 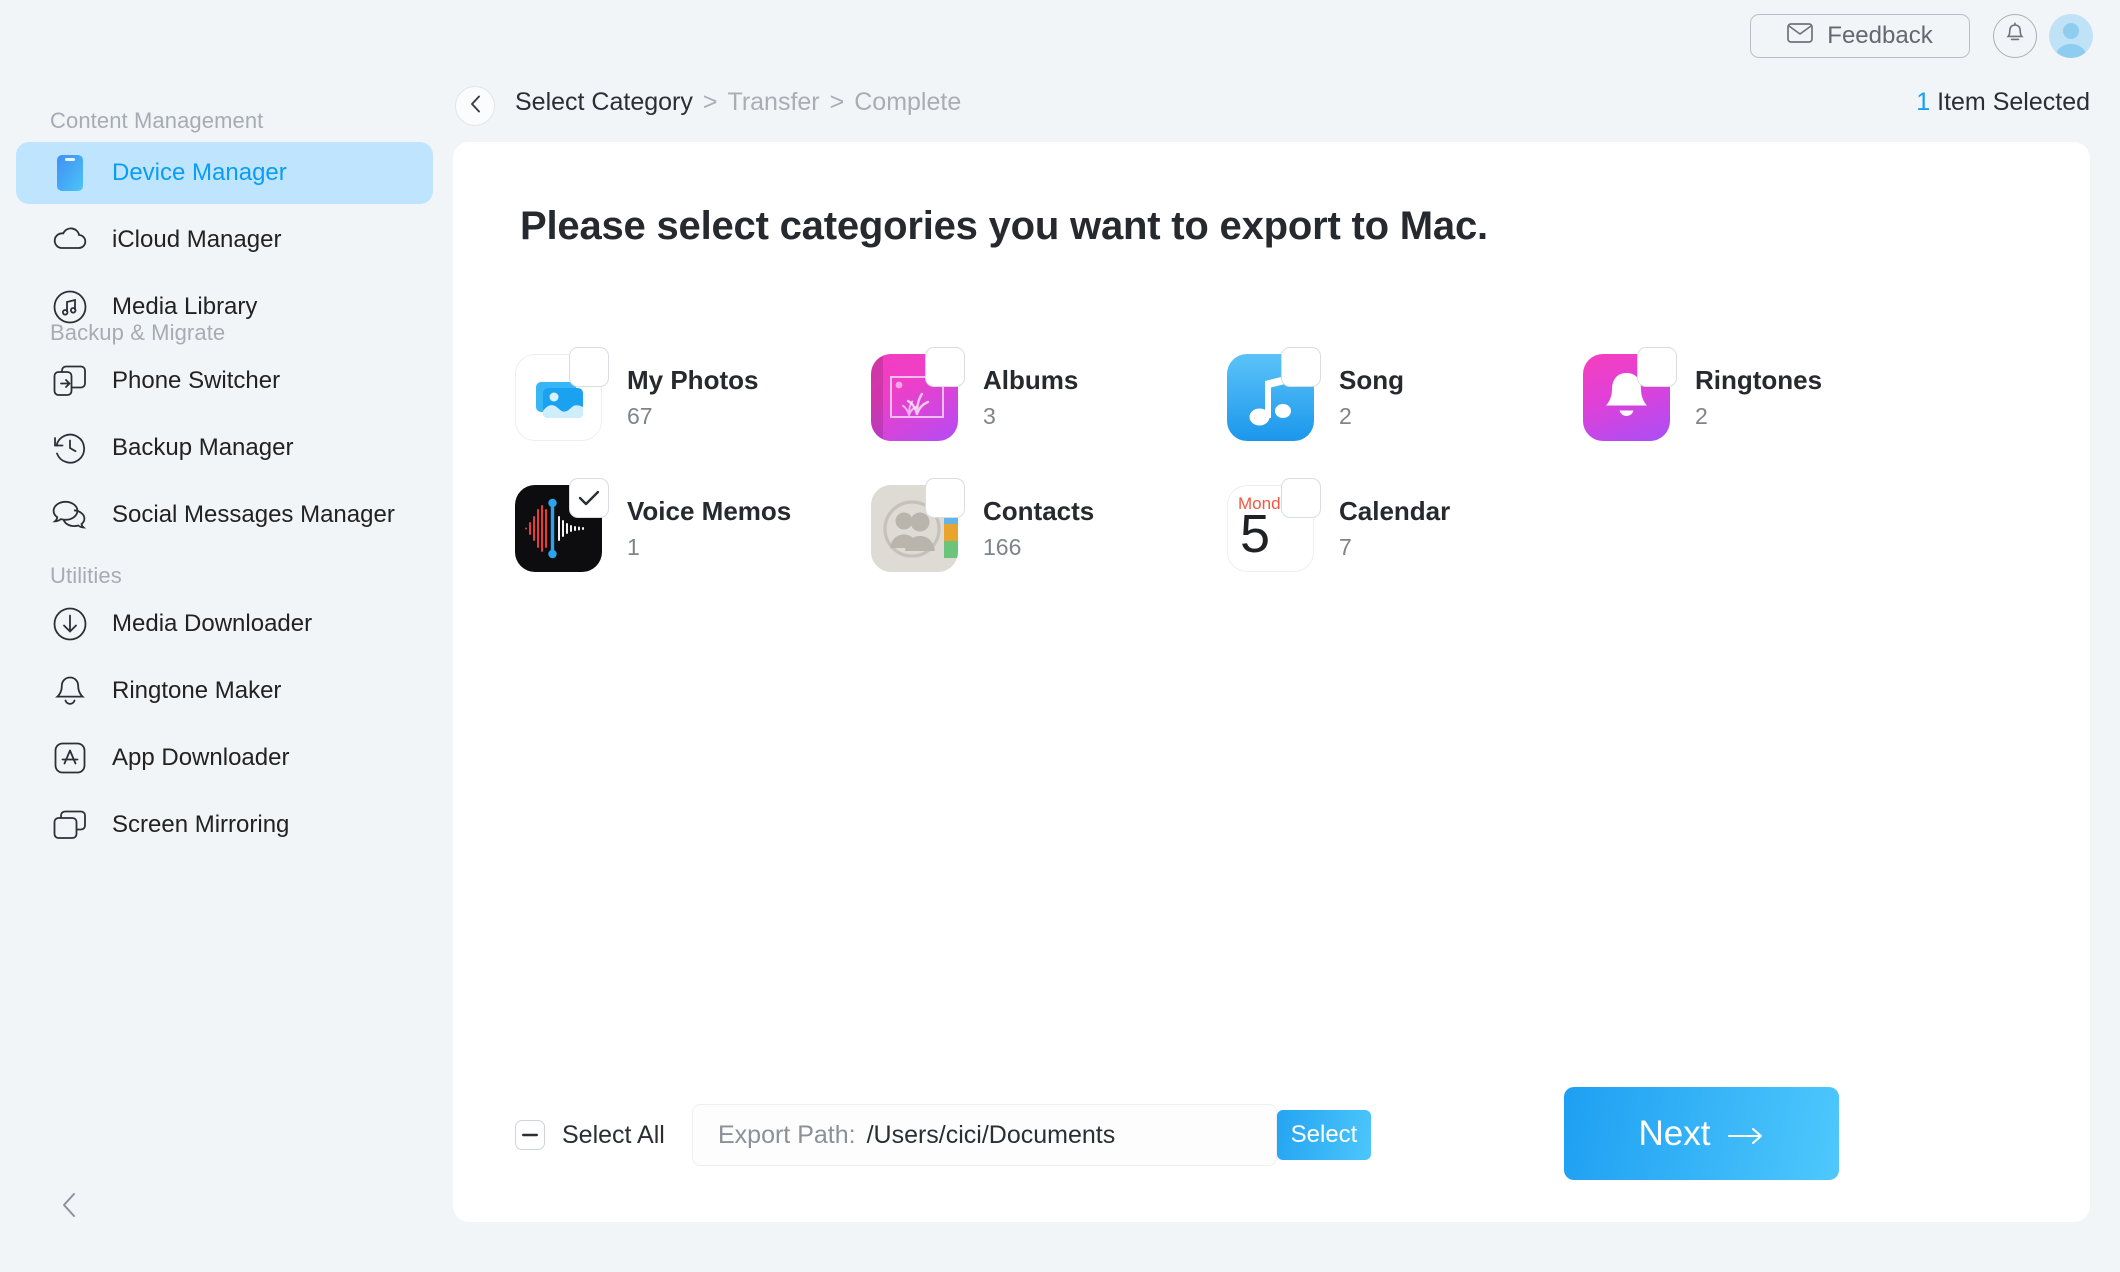 I want to click on phone-switch-icon, so click(x=70, y=381).